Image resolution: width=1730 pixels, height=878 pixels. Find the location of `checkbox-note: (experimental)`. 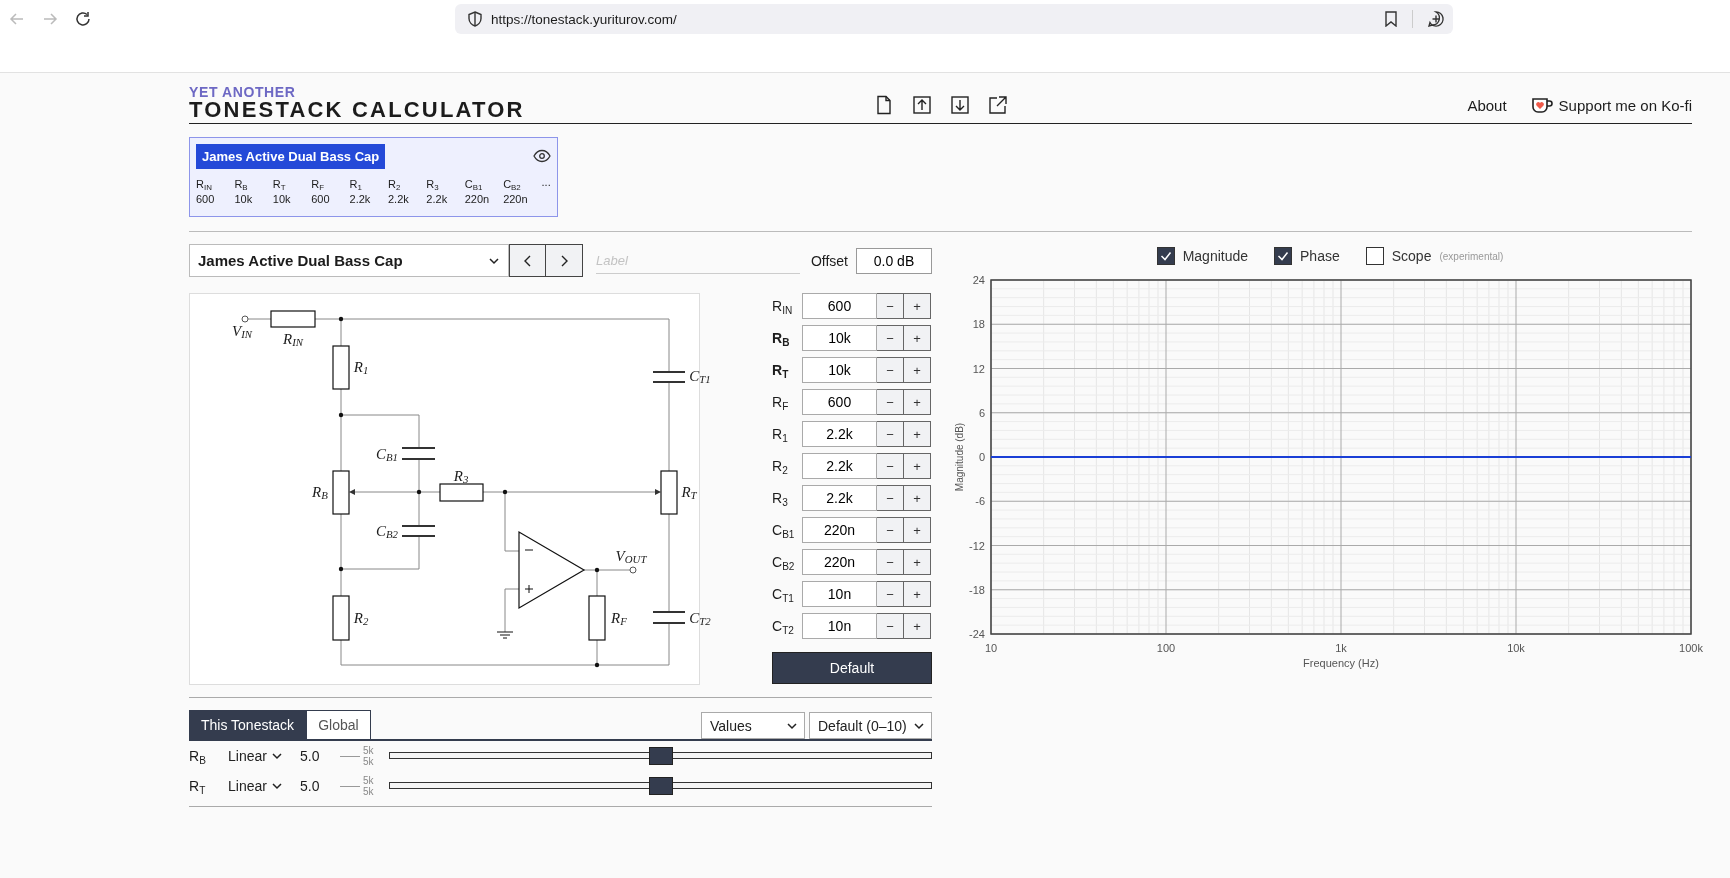

checkbox-note: (experimental) is located at coordinates (1471, 256).